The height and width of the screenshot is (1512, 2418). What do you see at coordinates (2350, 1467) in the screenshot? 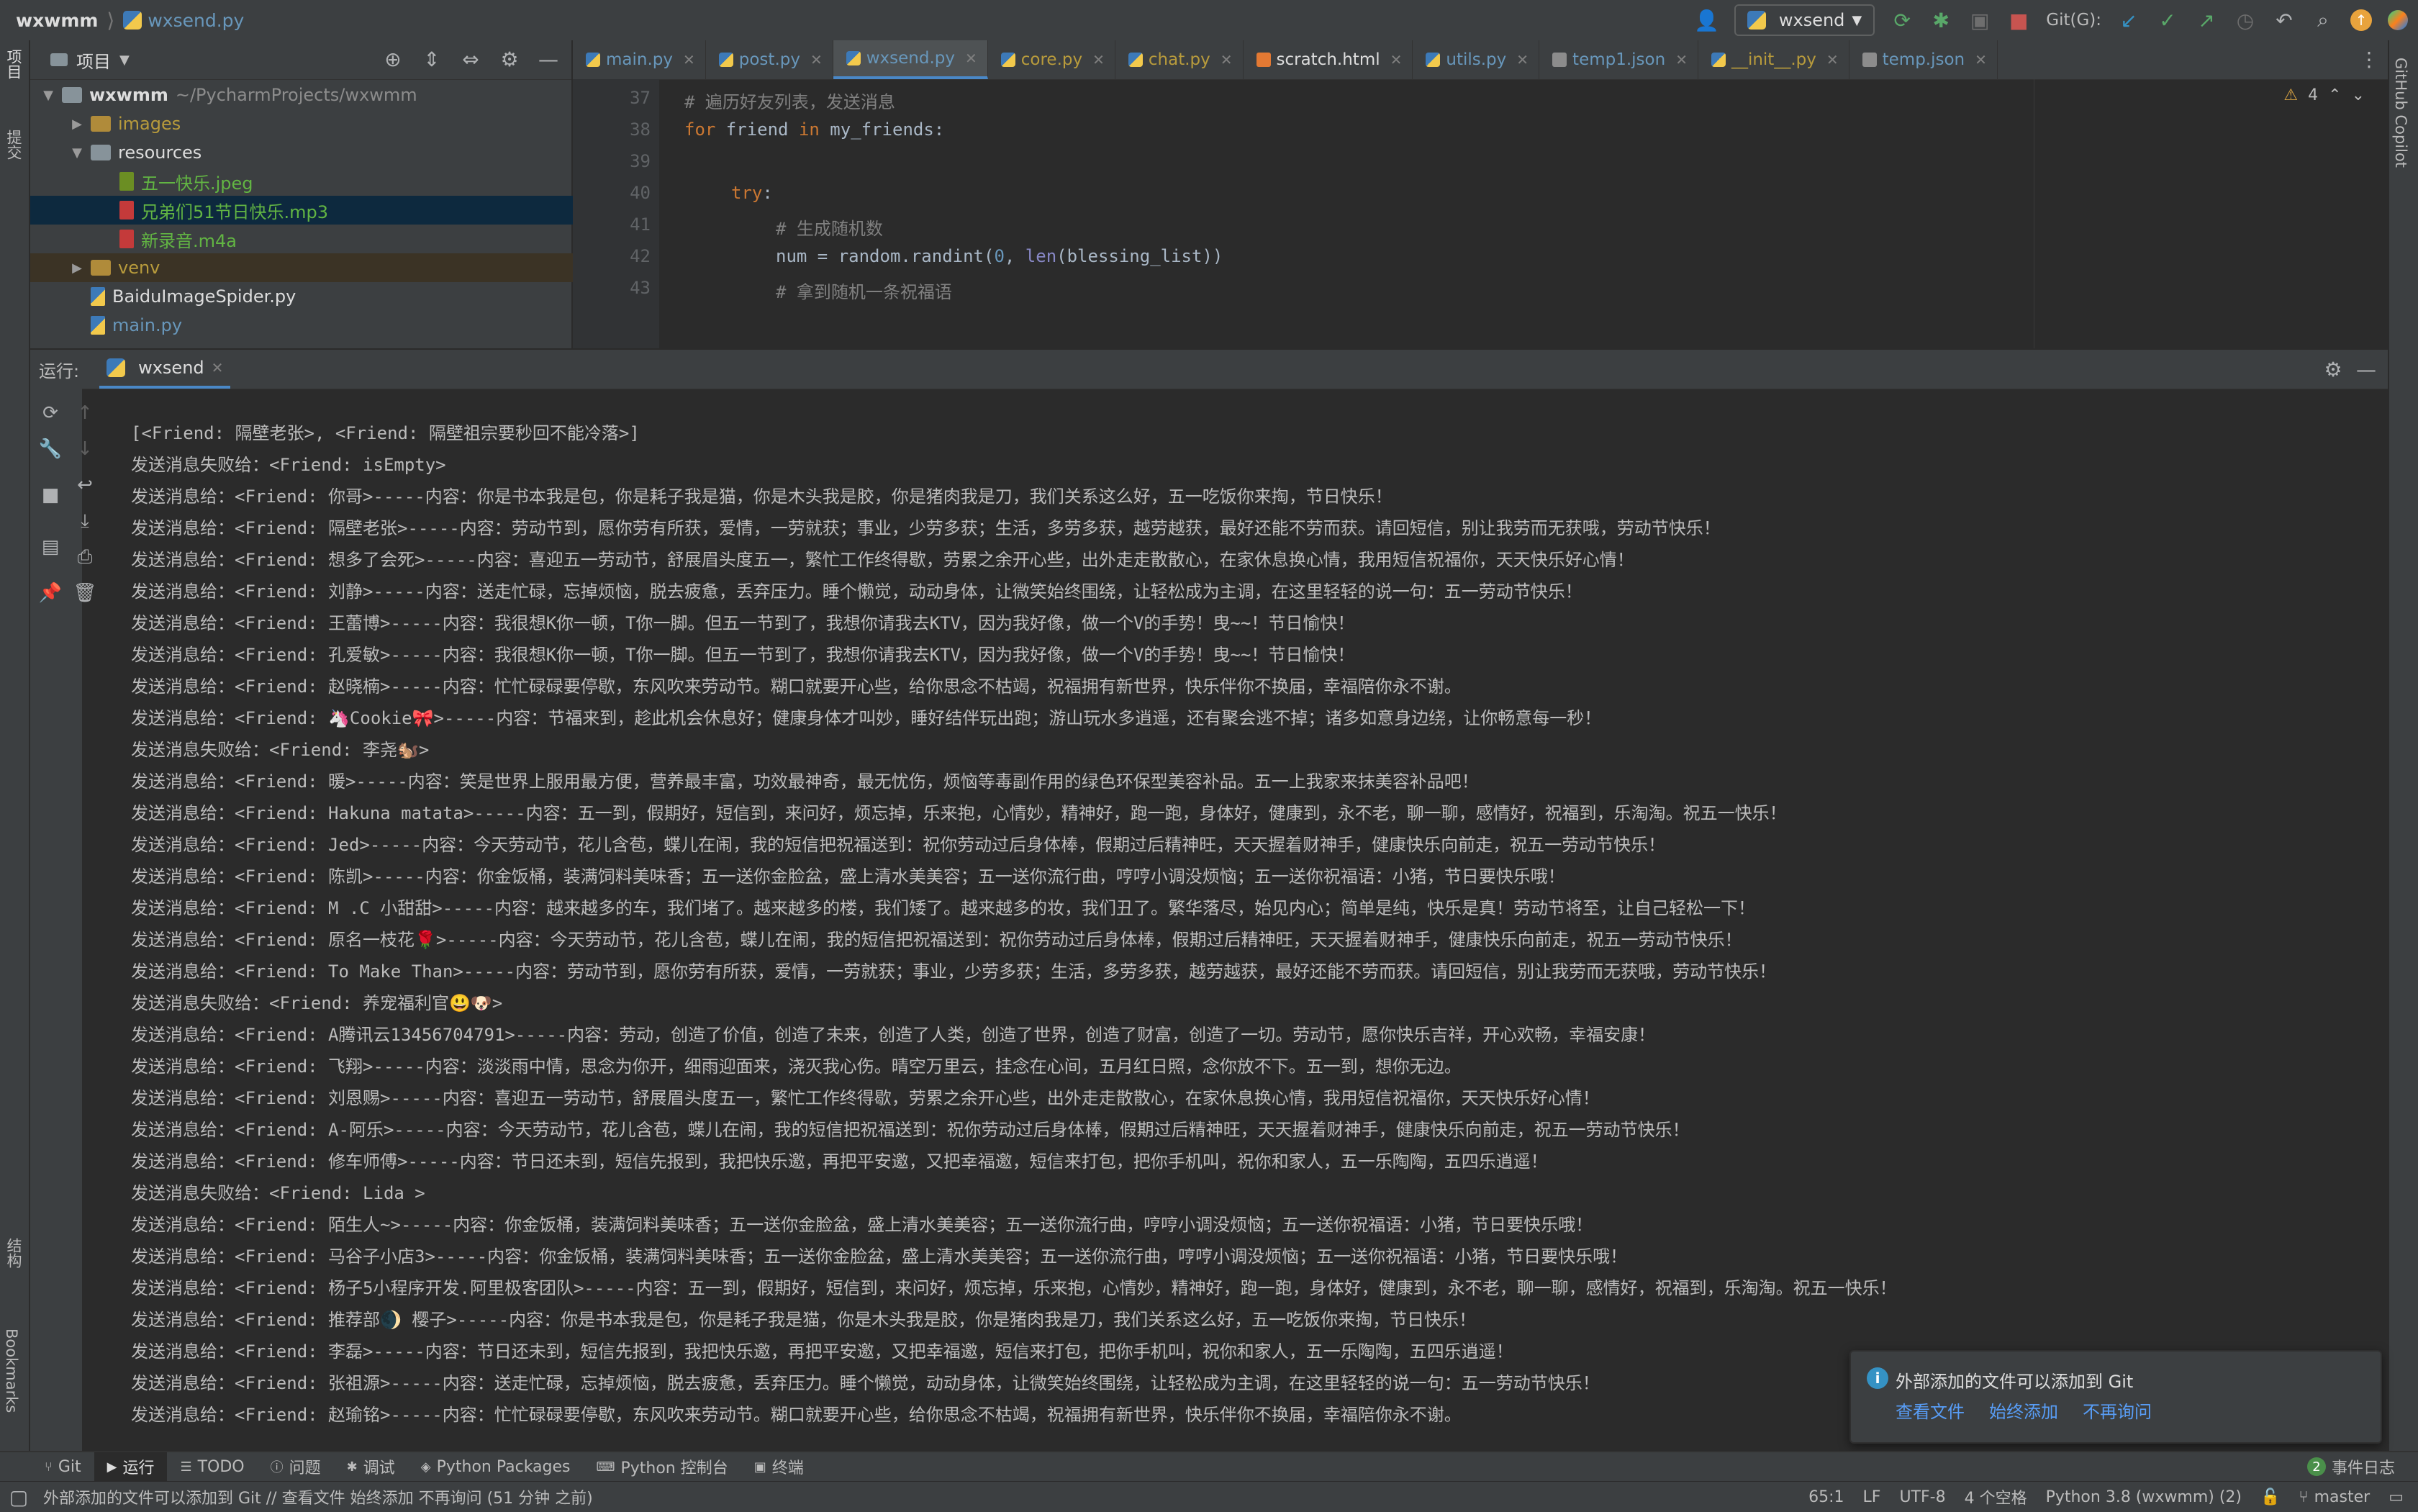
I see `event-log-button: 2 事件日志` at bounding box center [2350, 1467].